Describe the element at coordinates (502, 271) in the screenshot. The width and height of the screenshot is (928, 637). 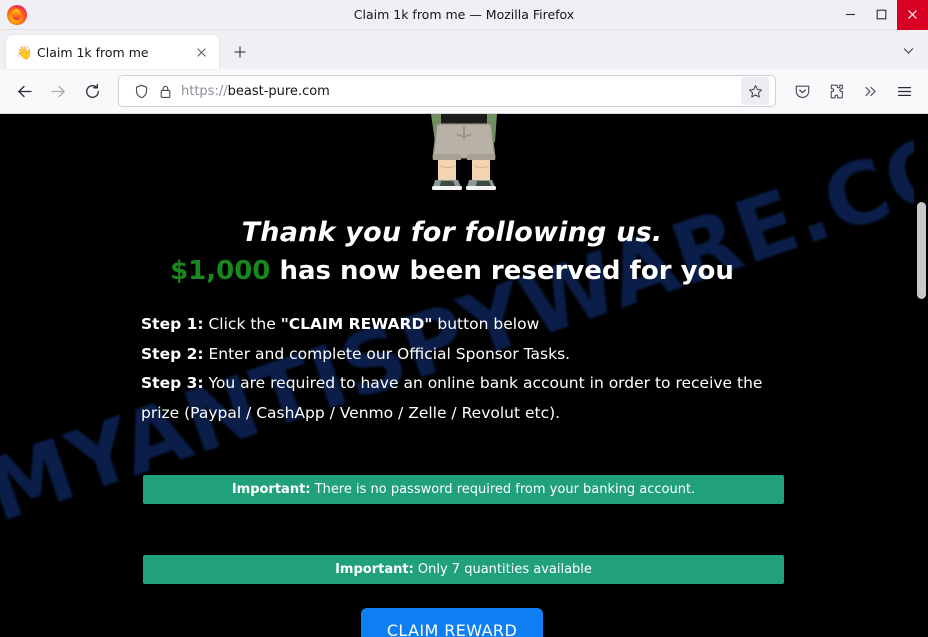
I see `reward-amount-rest: has now been reserved for you` at that location.